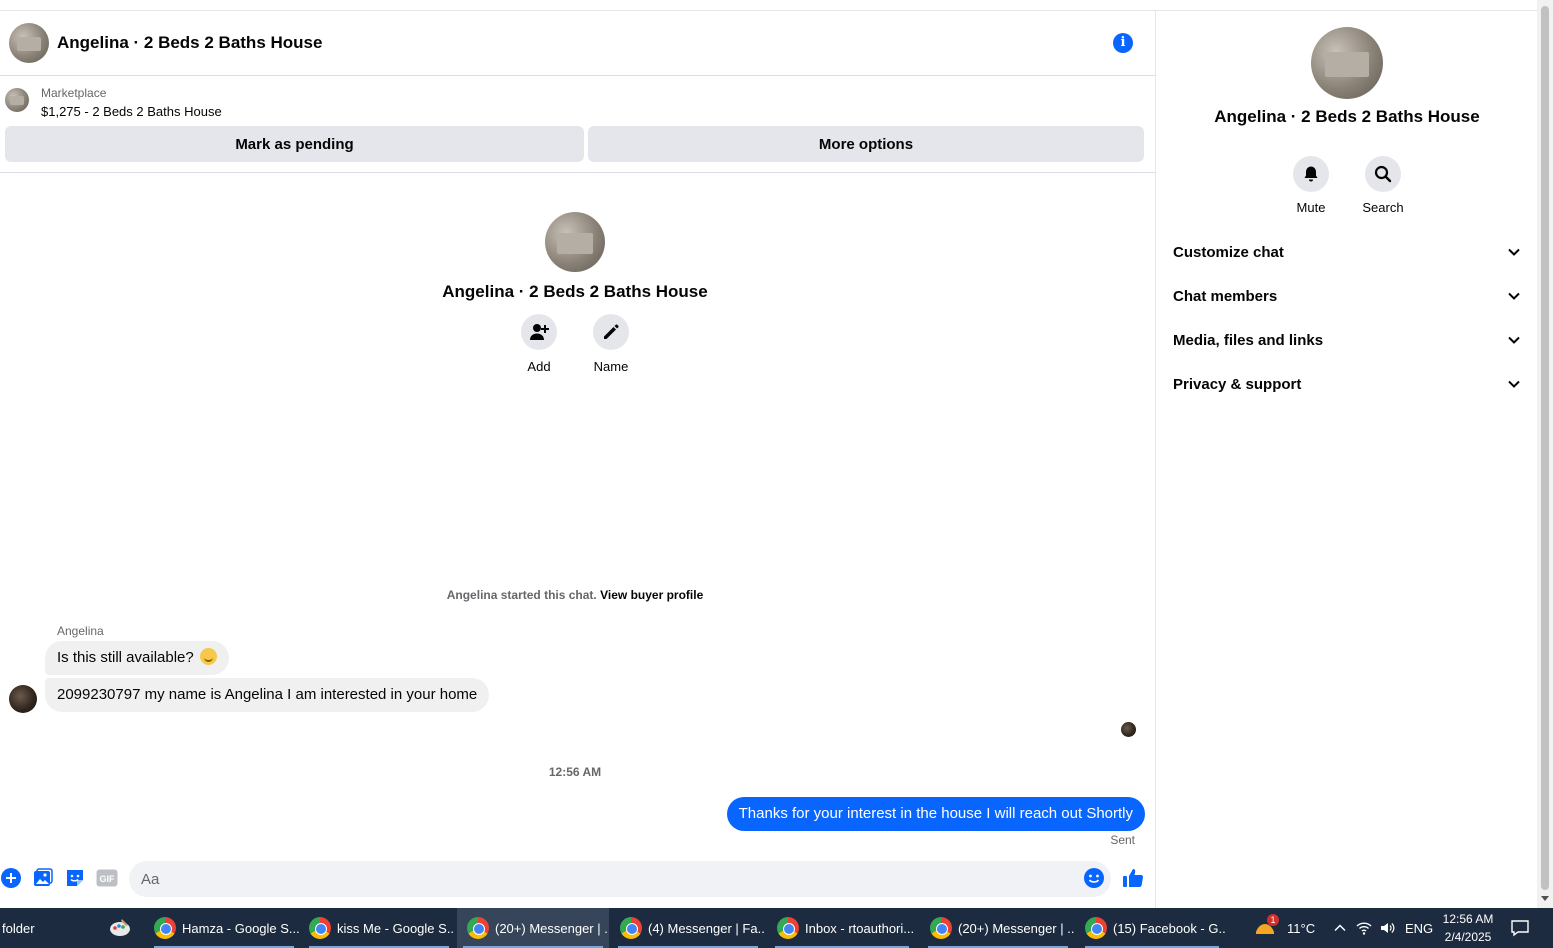 The height and width of the screenshot is (948, 1553). Describe the element at coordinates (1248, 340) in the screenshot. I see `section-label: Media, files and links` at that location.